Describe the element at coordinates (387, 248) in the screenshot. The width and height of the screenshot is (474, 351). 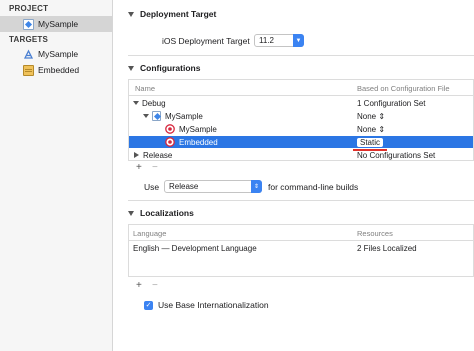
I see `localization-resources: 2 Files Localized` at that location.